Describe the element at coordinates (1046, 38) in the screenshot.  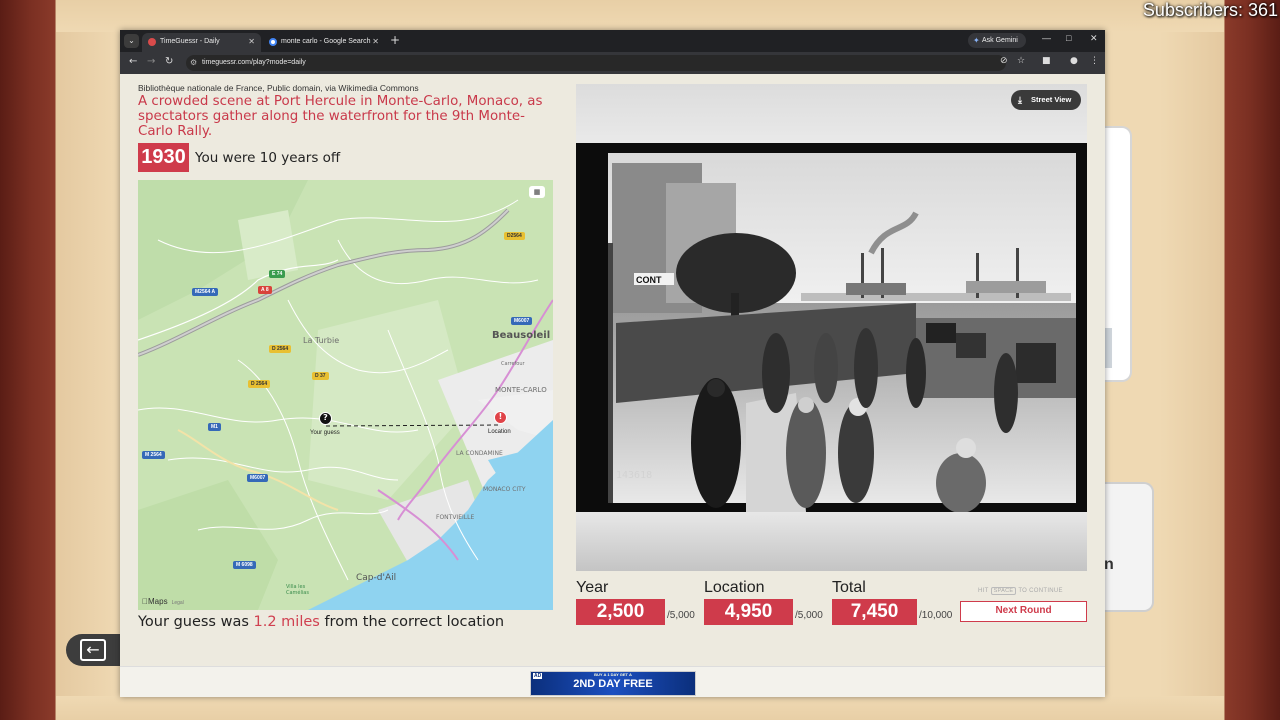
I see `minimize-icon: —` at that location.